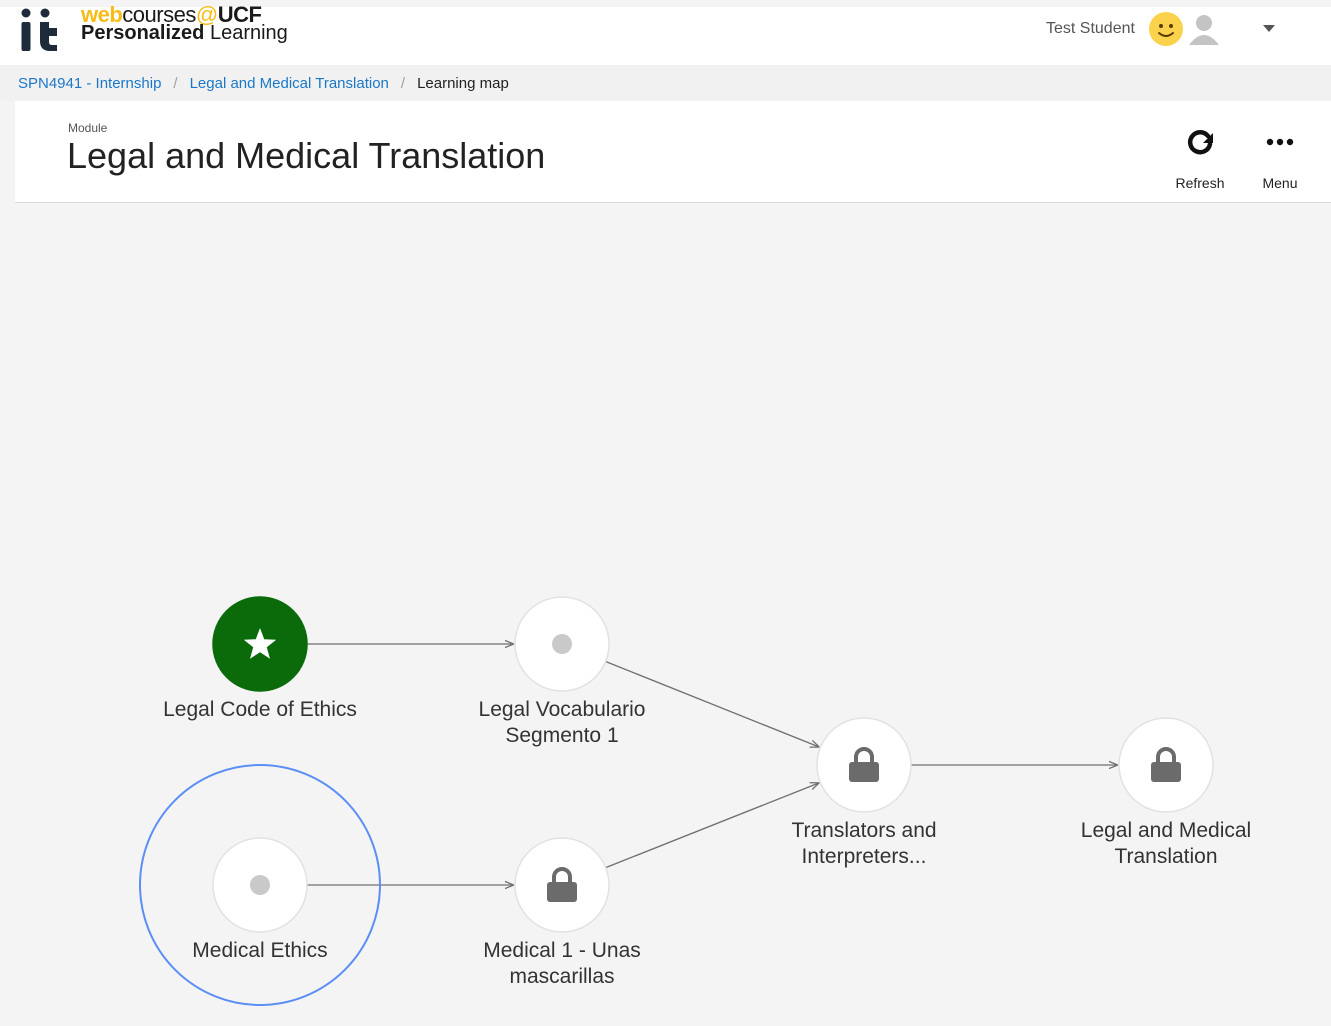  I want to click on chevron-down-icon, so click(1269, 29).